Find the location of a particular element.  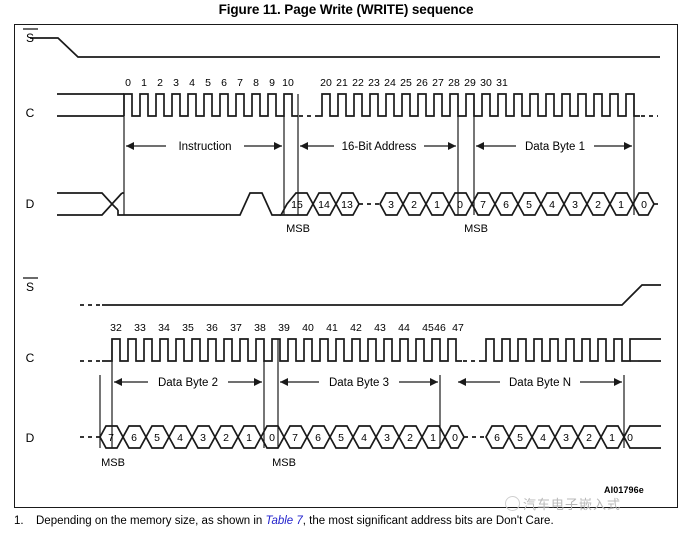

signal-label-c-2: C is located at coordinates (30, 358).